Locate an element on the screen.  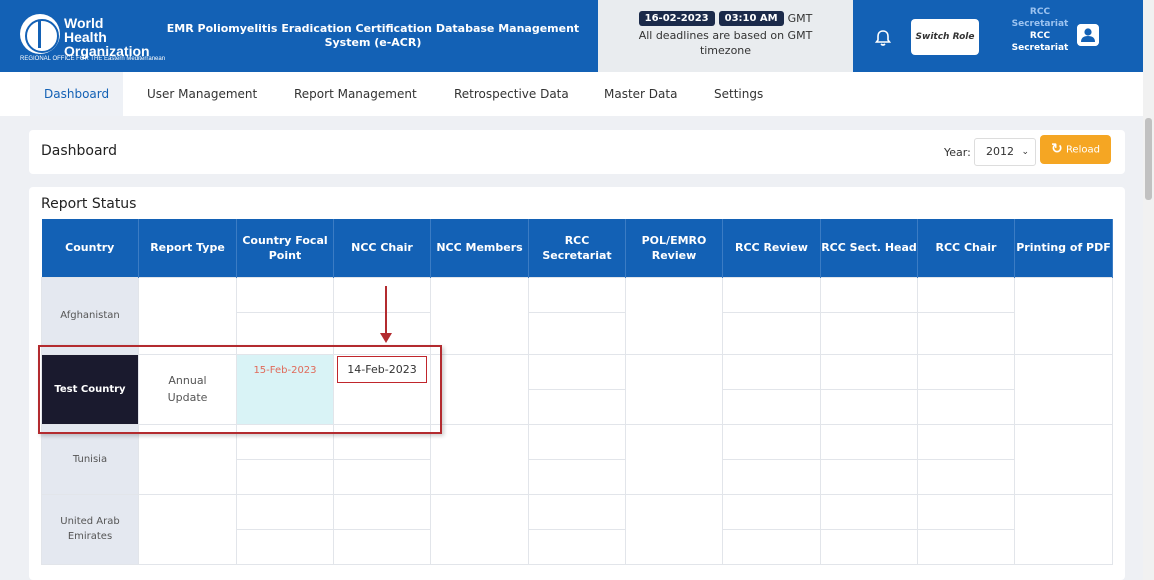
ncc-chair-date-cell: 14-Feb-2023 is located at coordinates (382, 389).